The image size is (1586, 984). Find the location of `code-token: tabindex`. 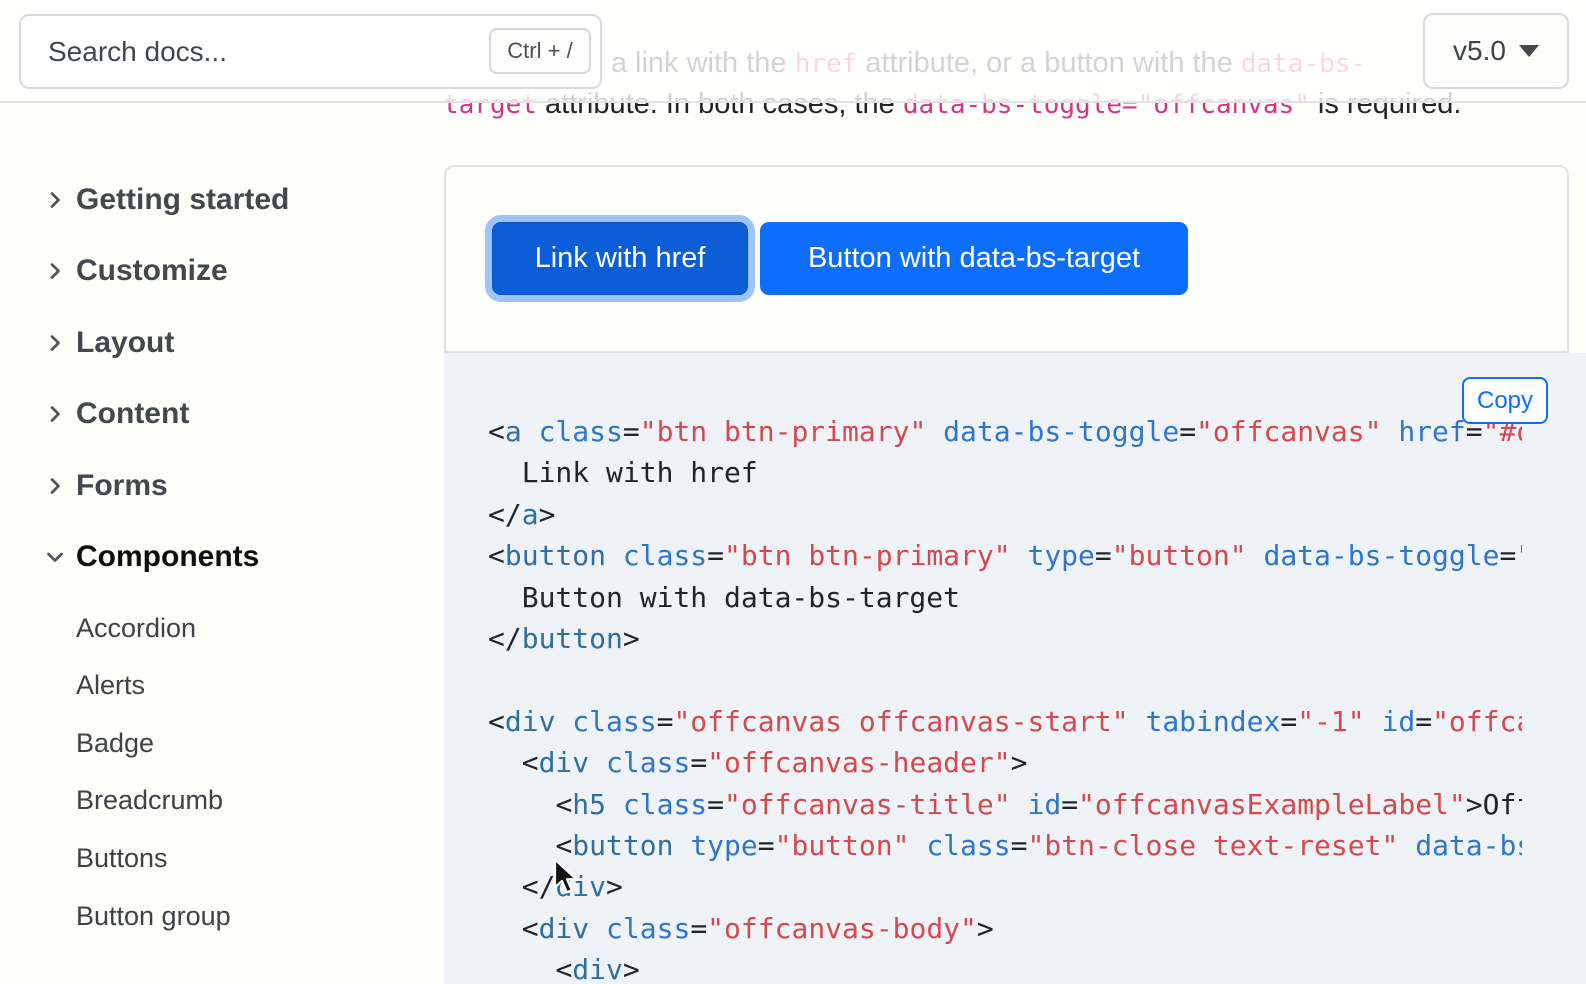

code-token: tabindex is located at coordinates (1213, 721).